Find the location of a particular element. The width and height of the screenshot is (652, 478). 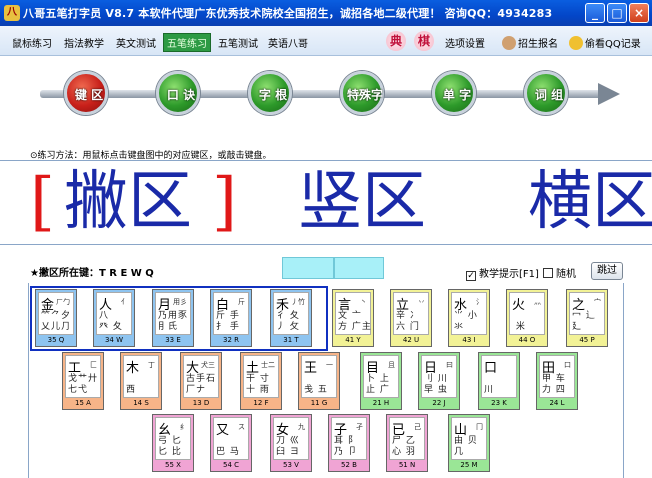

key-subroots: 乃用豕 ⺝氏 is located at coordinates (173, 321).